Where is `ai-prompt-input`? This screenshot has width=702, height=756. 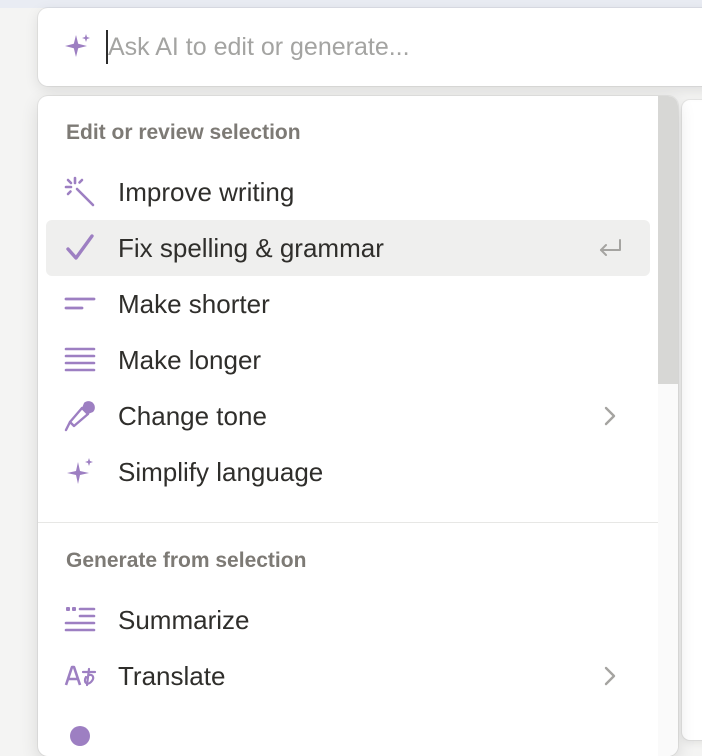 ai-prompt-input is located at coordinates (403, 47).